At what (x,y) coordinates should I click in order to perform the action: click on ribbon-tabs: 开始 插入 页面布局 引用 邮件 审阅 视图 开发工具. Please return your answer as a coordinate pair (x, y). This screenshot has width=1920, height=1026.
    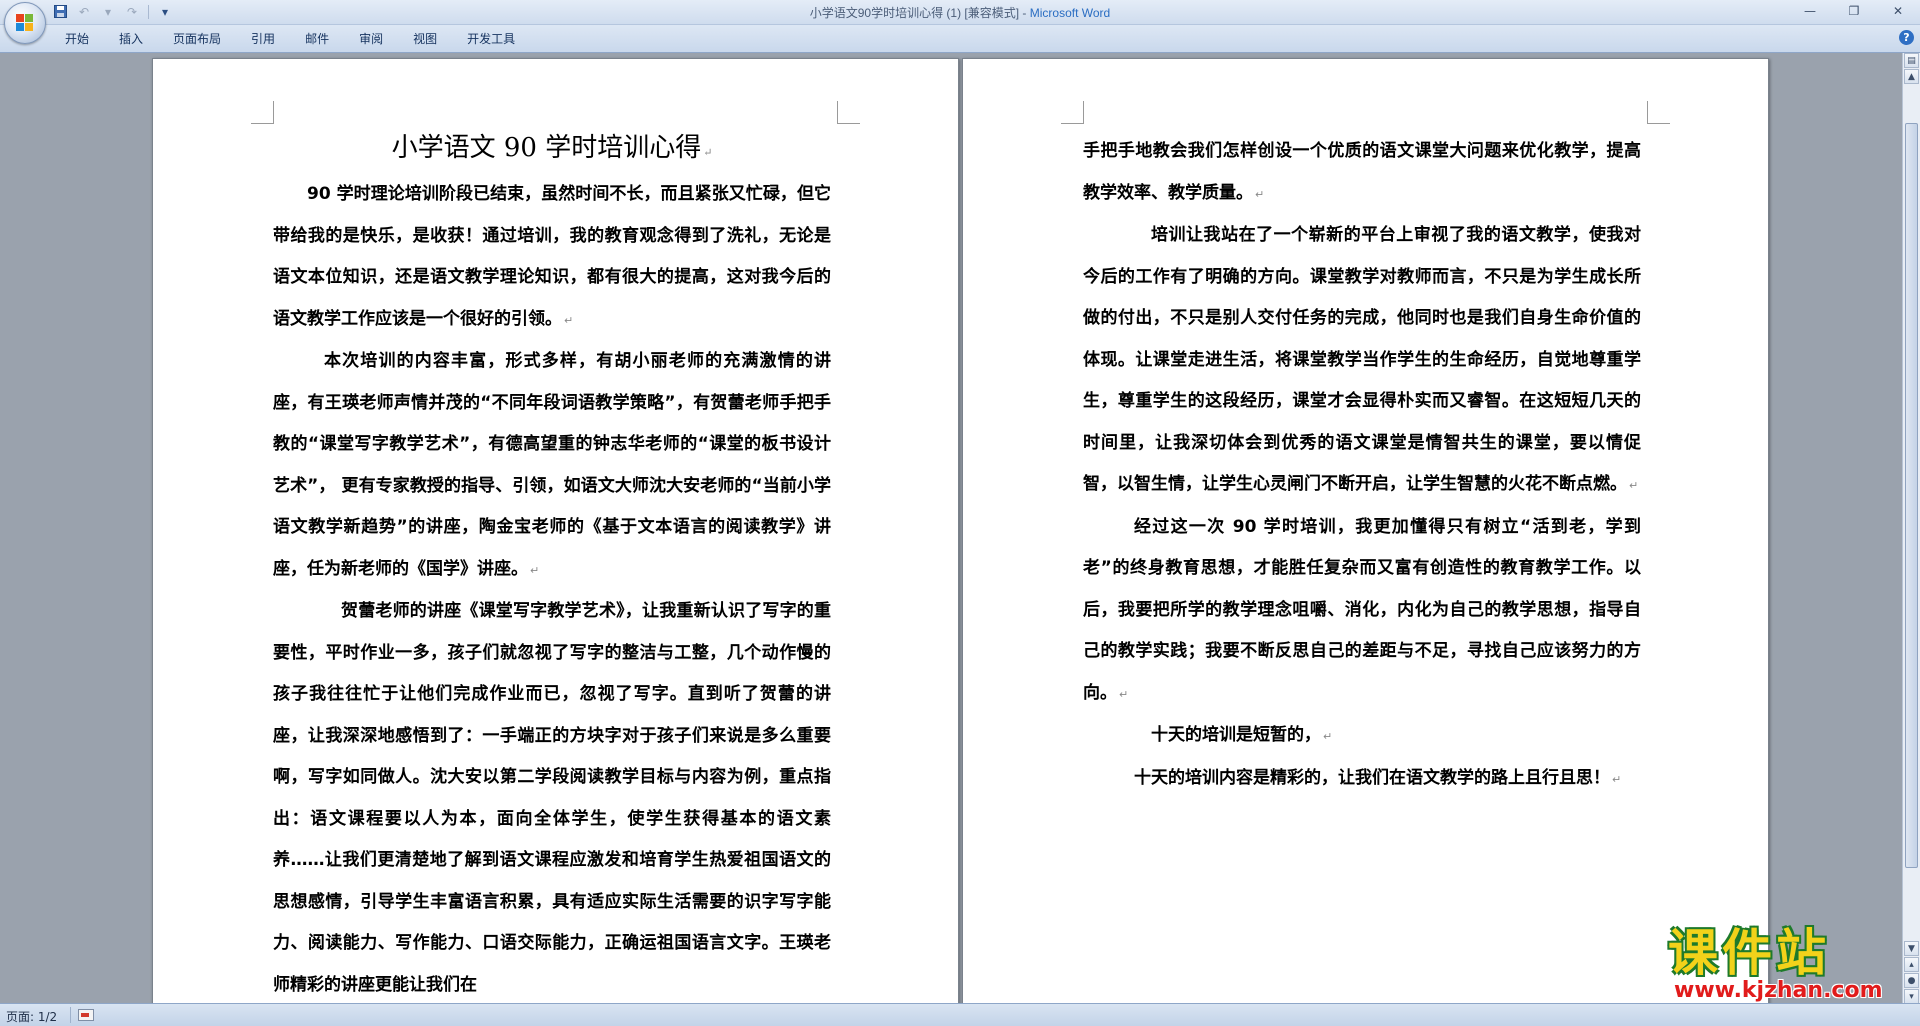
    Looking at the image, I should click on (290, 40).